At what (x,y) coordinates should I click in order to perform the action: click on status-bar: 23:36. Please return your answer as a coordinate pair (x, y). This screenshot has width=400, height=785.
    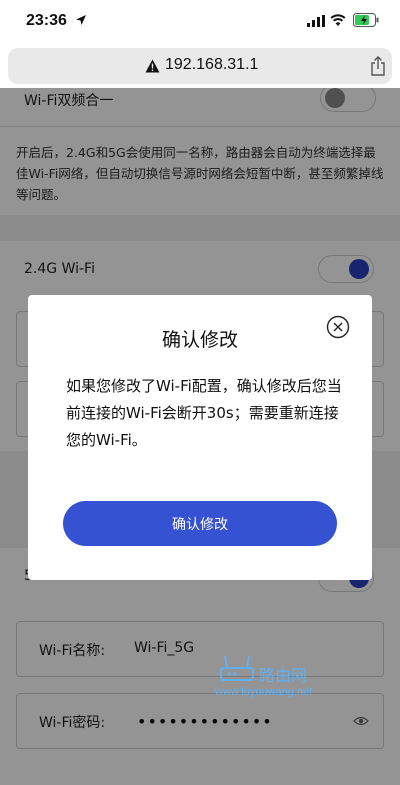
    Looking at the image, I should click on (200, 22).